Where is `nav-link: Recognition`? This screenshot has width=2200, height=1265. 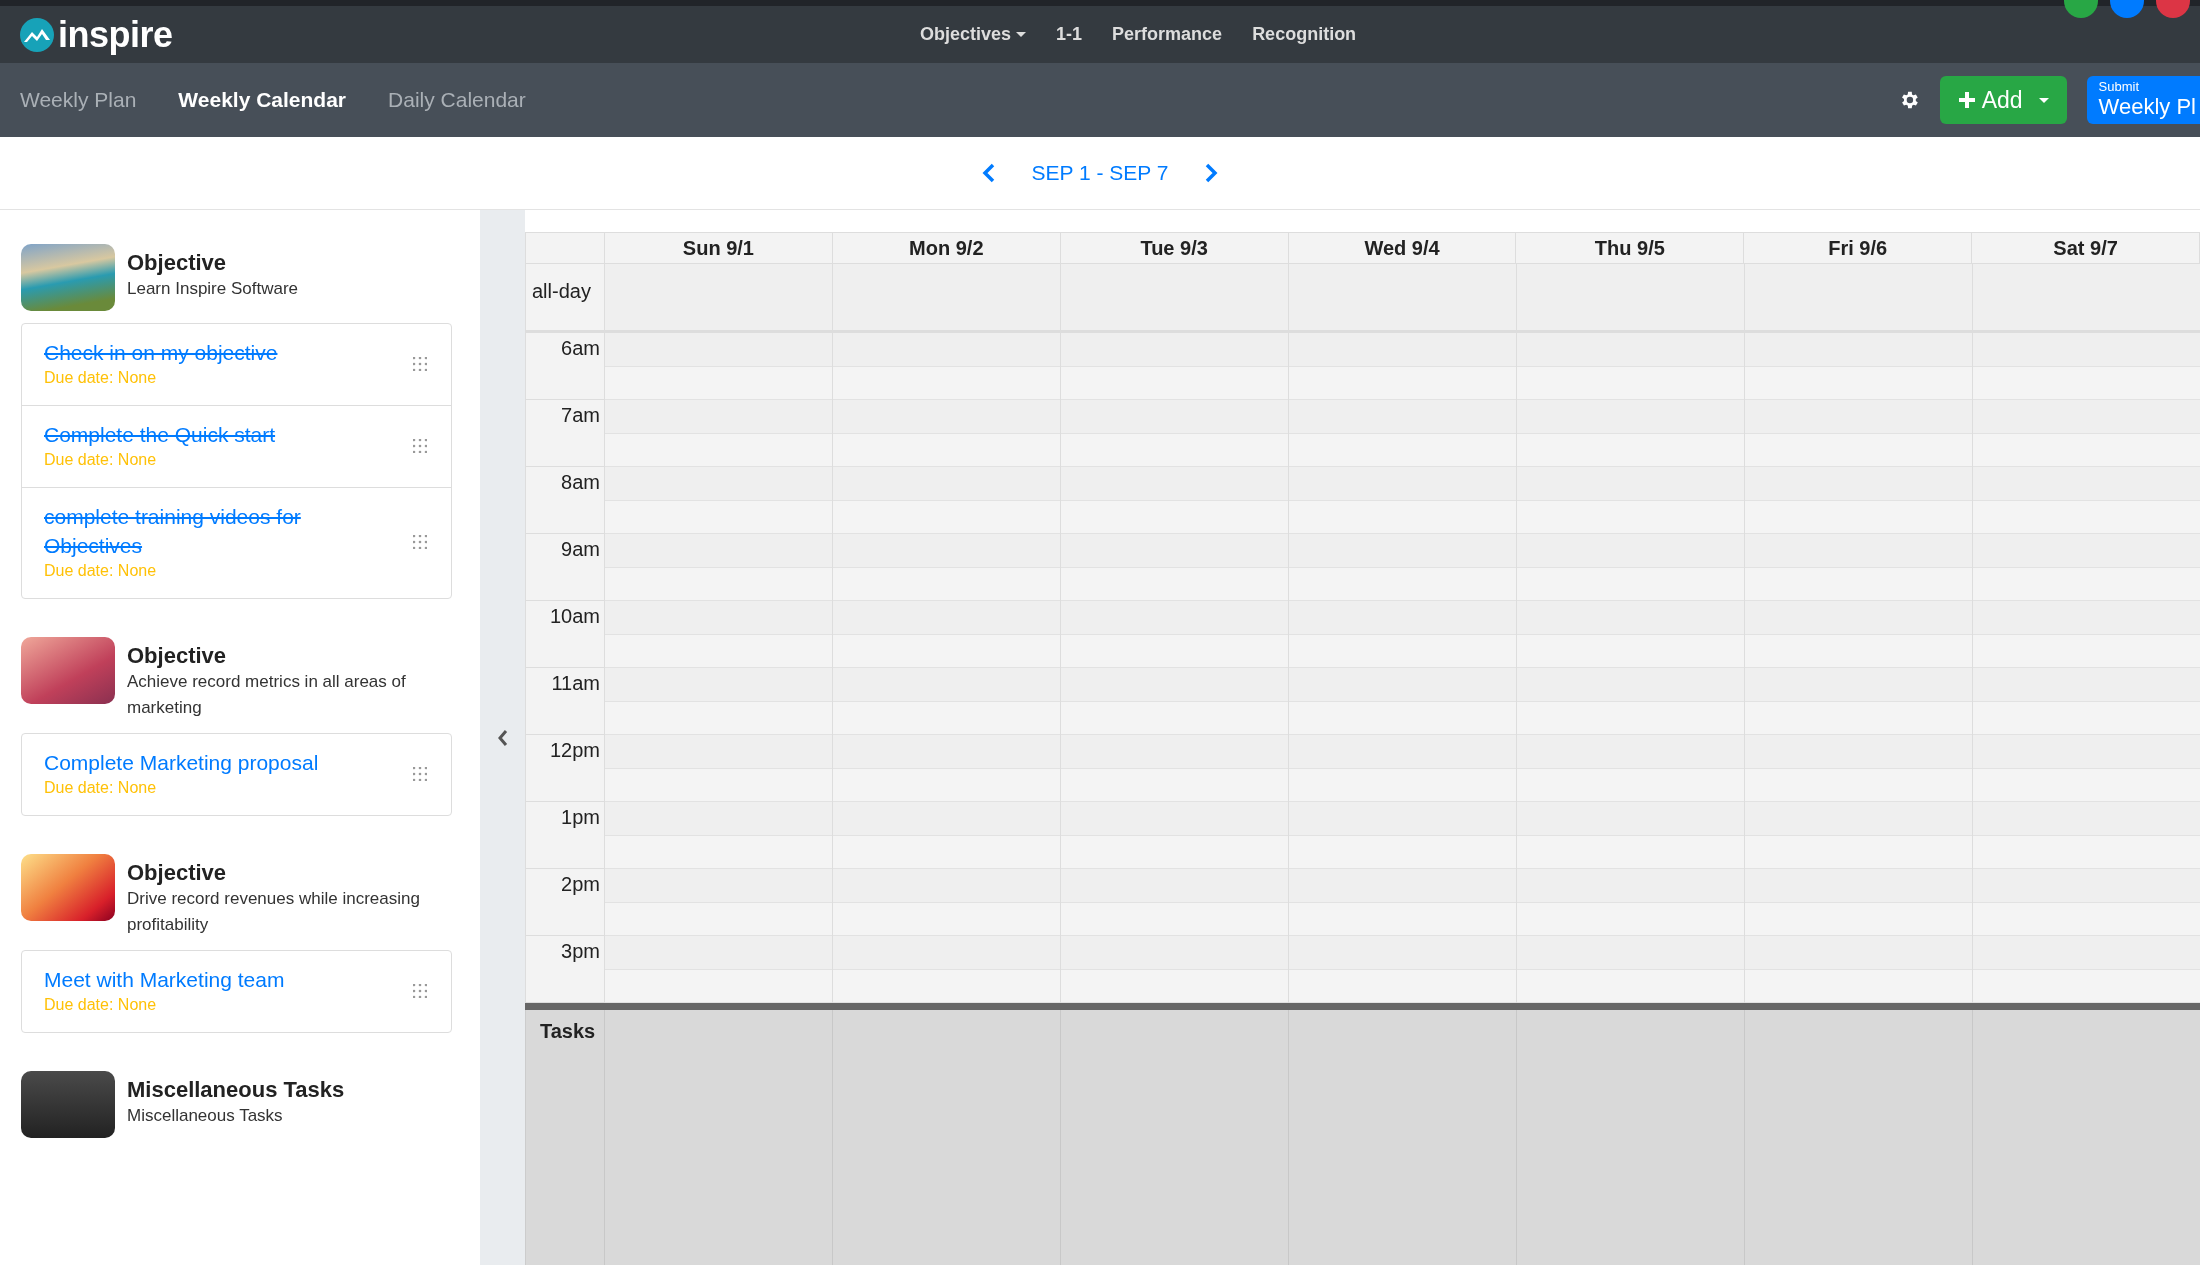 nav-link: Recognition is located at coordinates (1304, 34).